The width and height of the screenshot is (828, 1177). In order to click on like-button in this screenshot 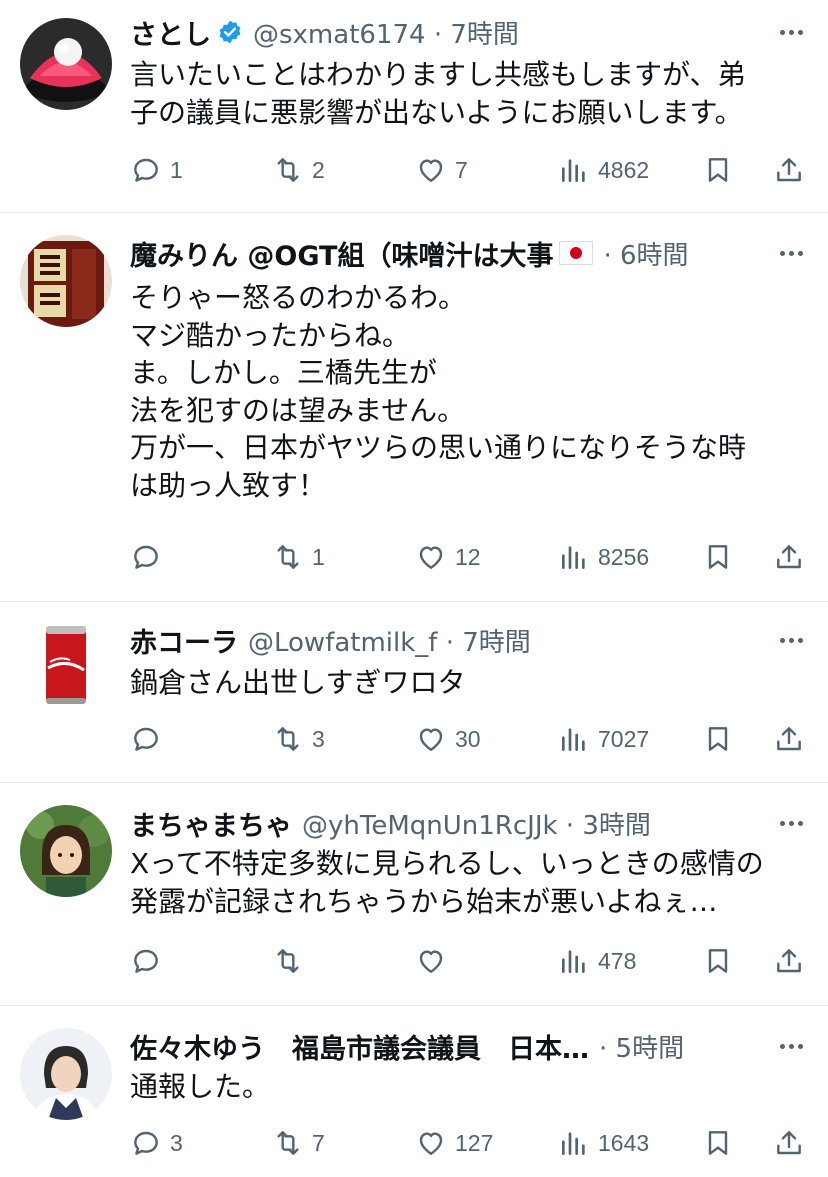, I will do `click(435, 961)`.